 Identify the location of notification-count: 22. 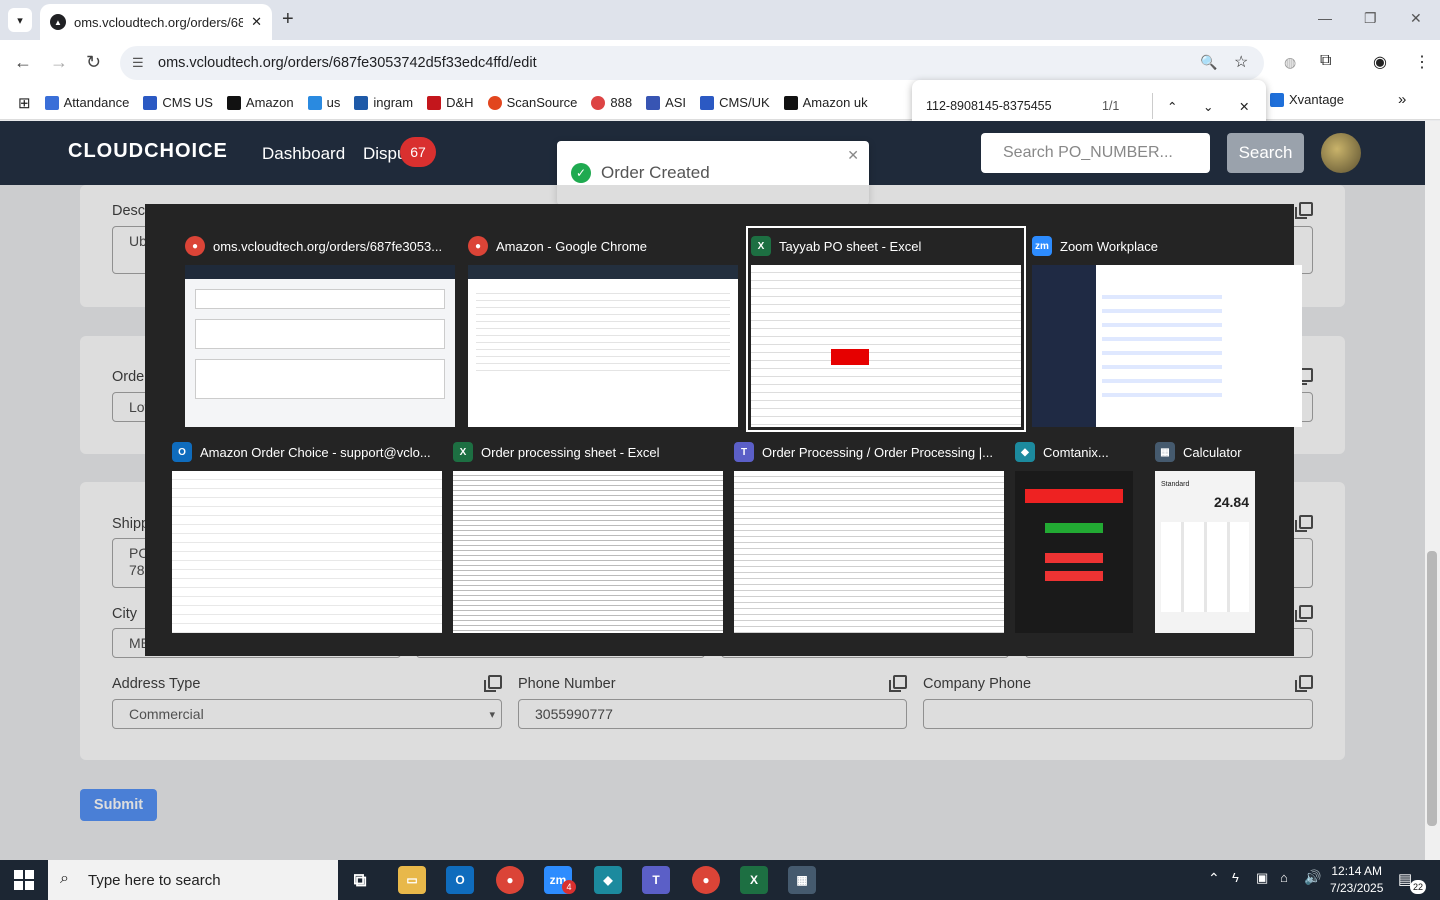
(1418, 887).